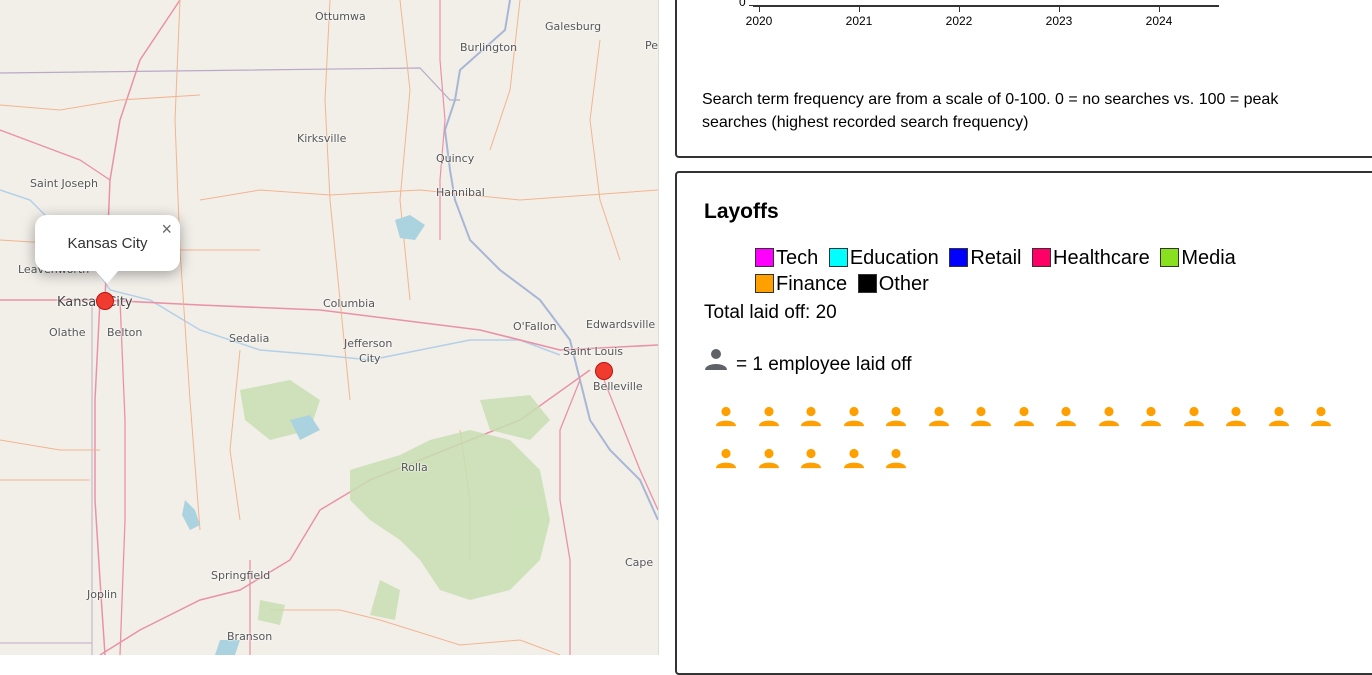  I want to click on map-marker-kansas-city, so click(105, 301).